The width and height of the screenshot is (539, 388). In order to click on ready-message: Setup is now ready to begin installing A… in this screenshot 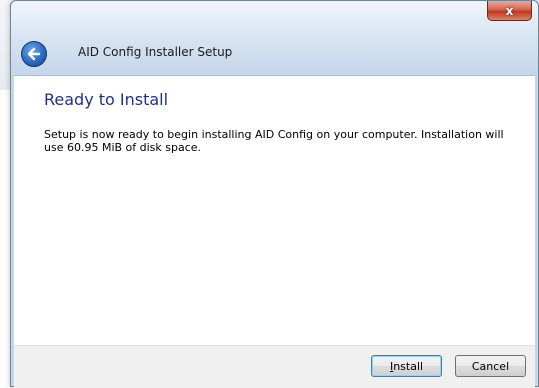, I will do `click(274, 141)`.